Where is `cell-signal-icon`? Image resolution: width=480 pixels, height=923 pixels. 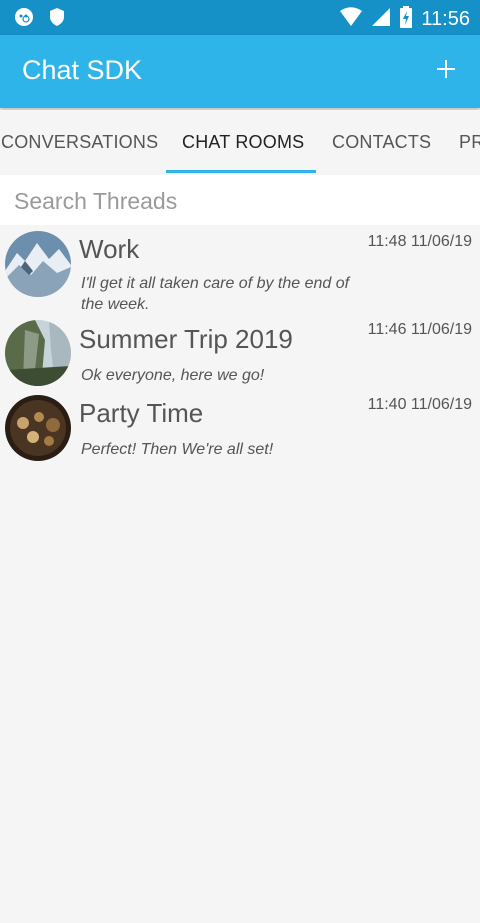 cell-signal-icon is located at coordinates (381, 19).